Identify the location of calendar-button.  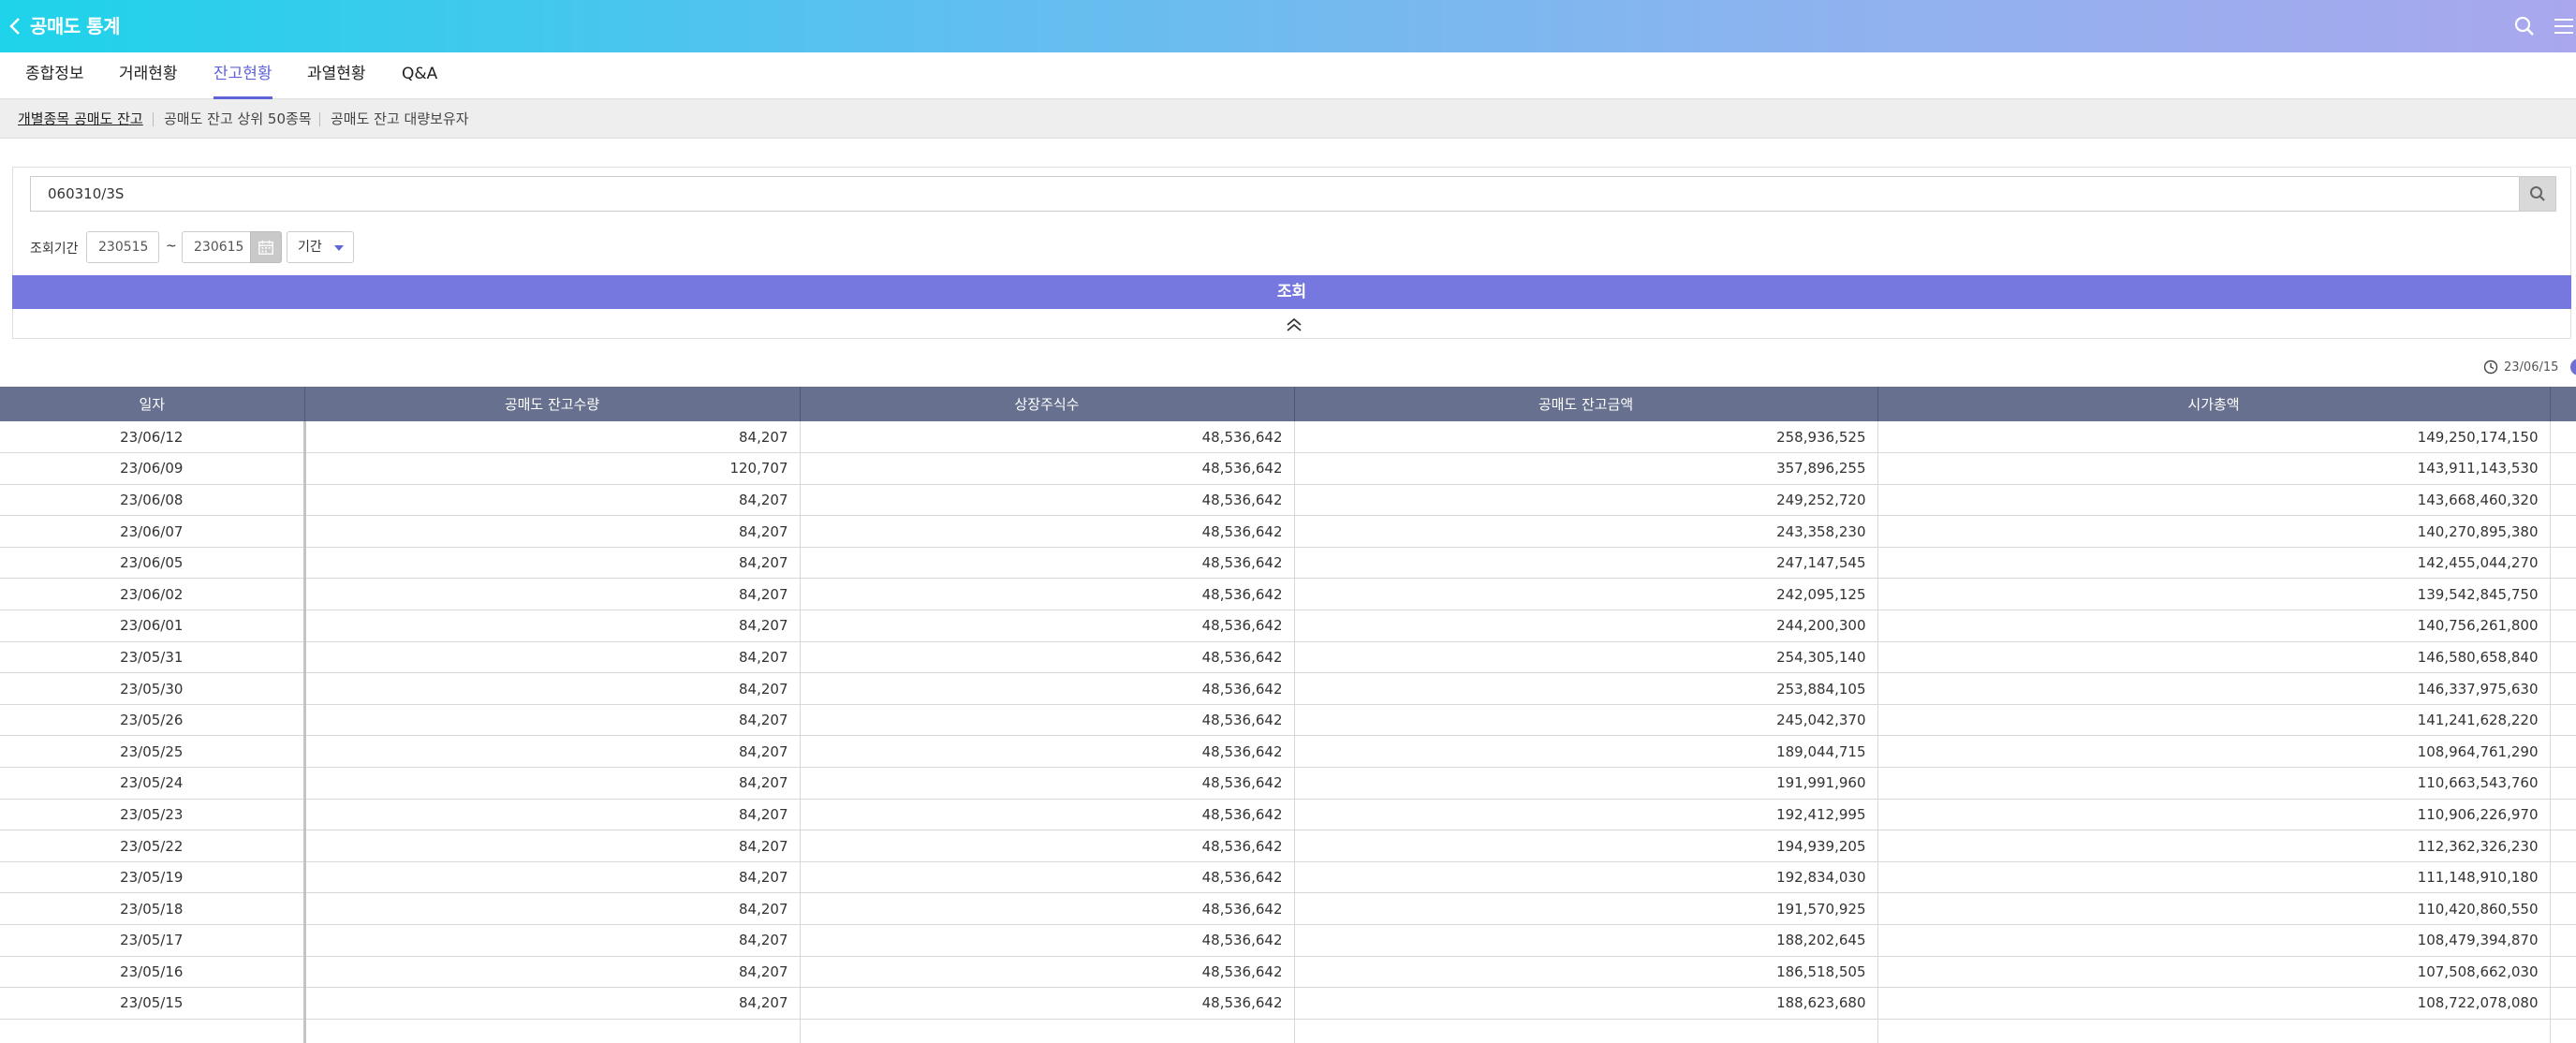
(266, 247).